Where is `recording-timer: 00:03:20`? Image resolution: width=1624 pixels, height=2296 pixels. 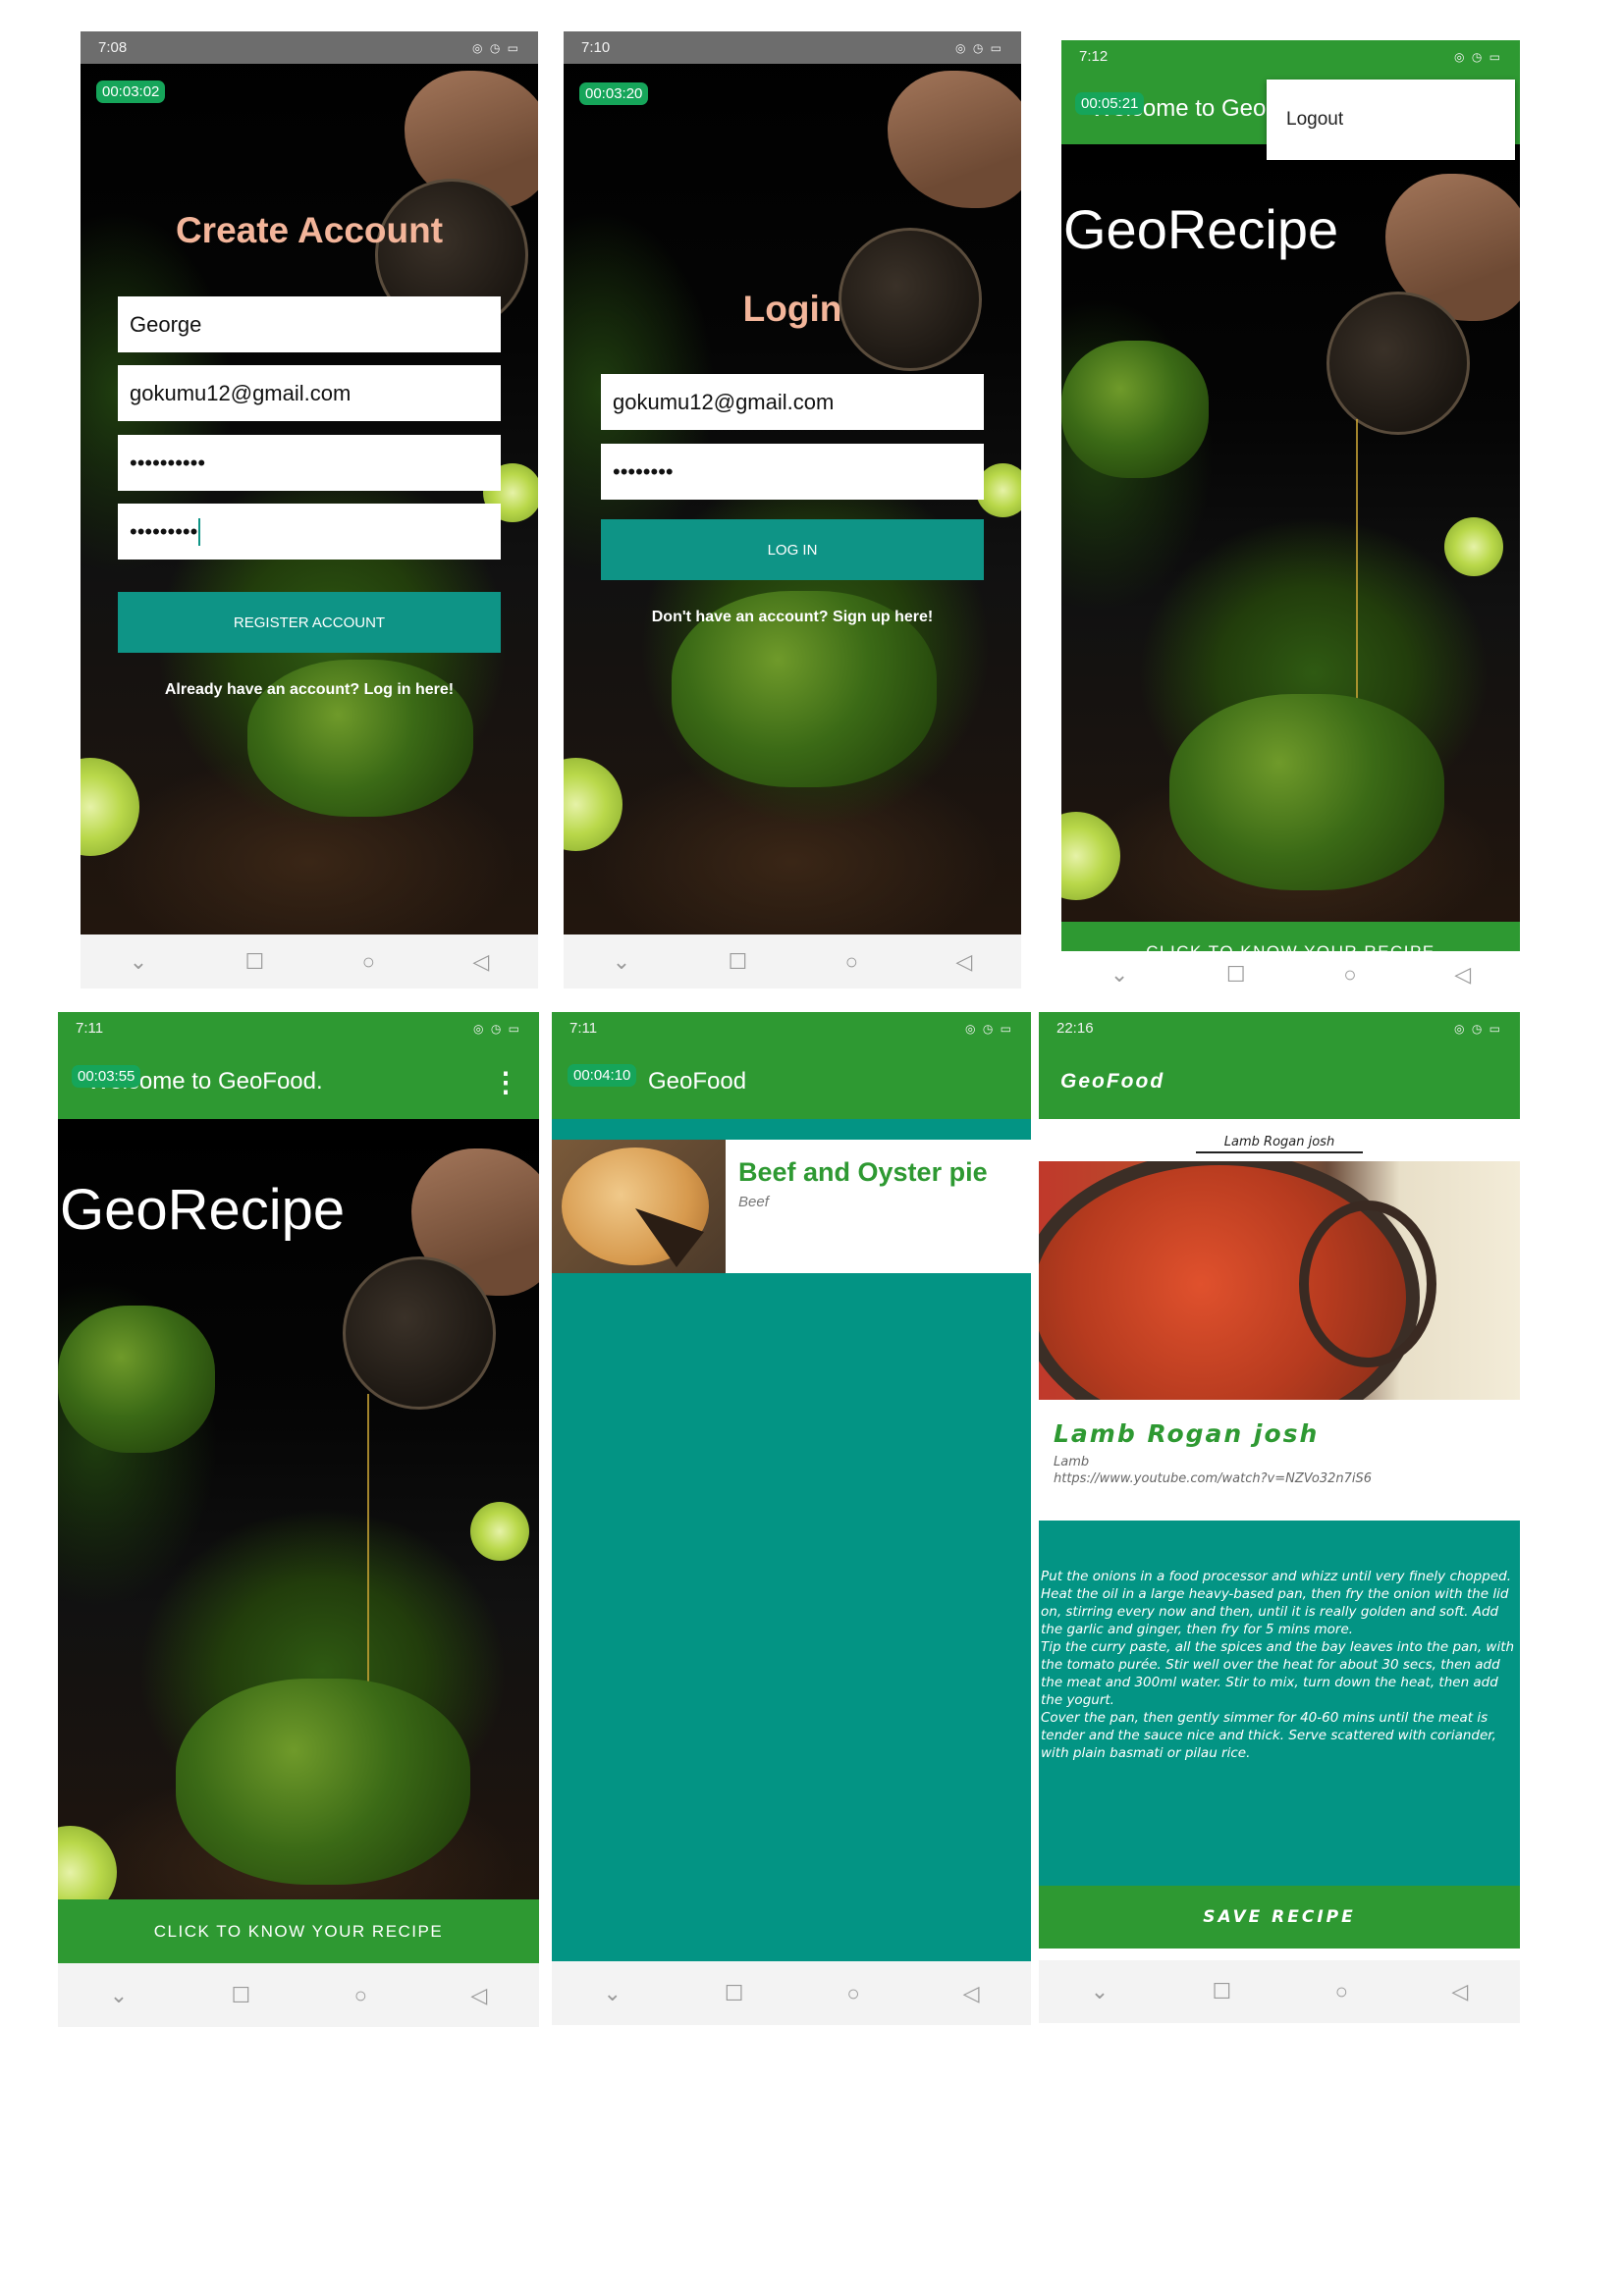
recording-timer: 00:03:20 is located at coordinates (614, 93).